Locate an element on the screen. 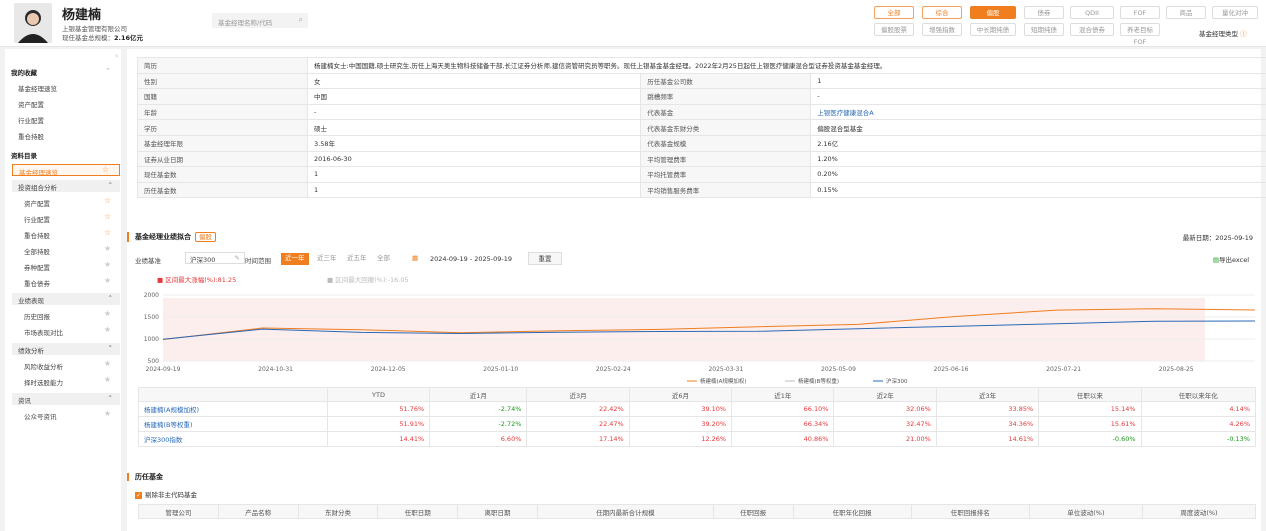  collapse-icon: ‹ is located at coordinates (116, 56).